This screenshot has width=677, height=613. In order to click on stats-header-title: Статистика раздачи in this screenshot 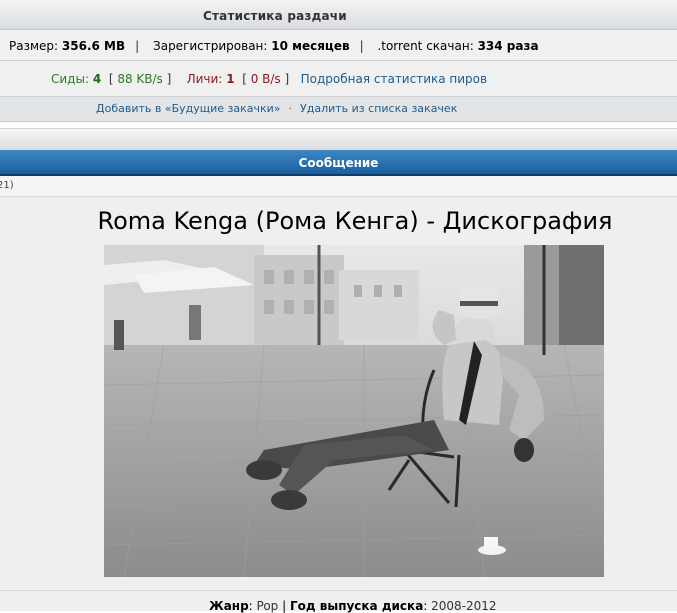, I will do `click(275, 16)`.